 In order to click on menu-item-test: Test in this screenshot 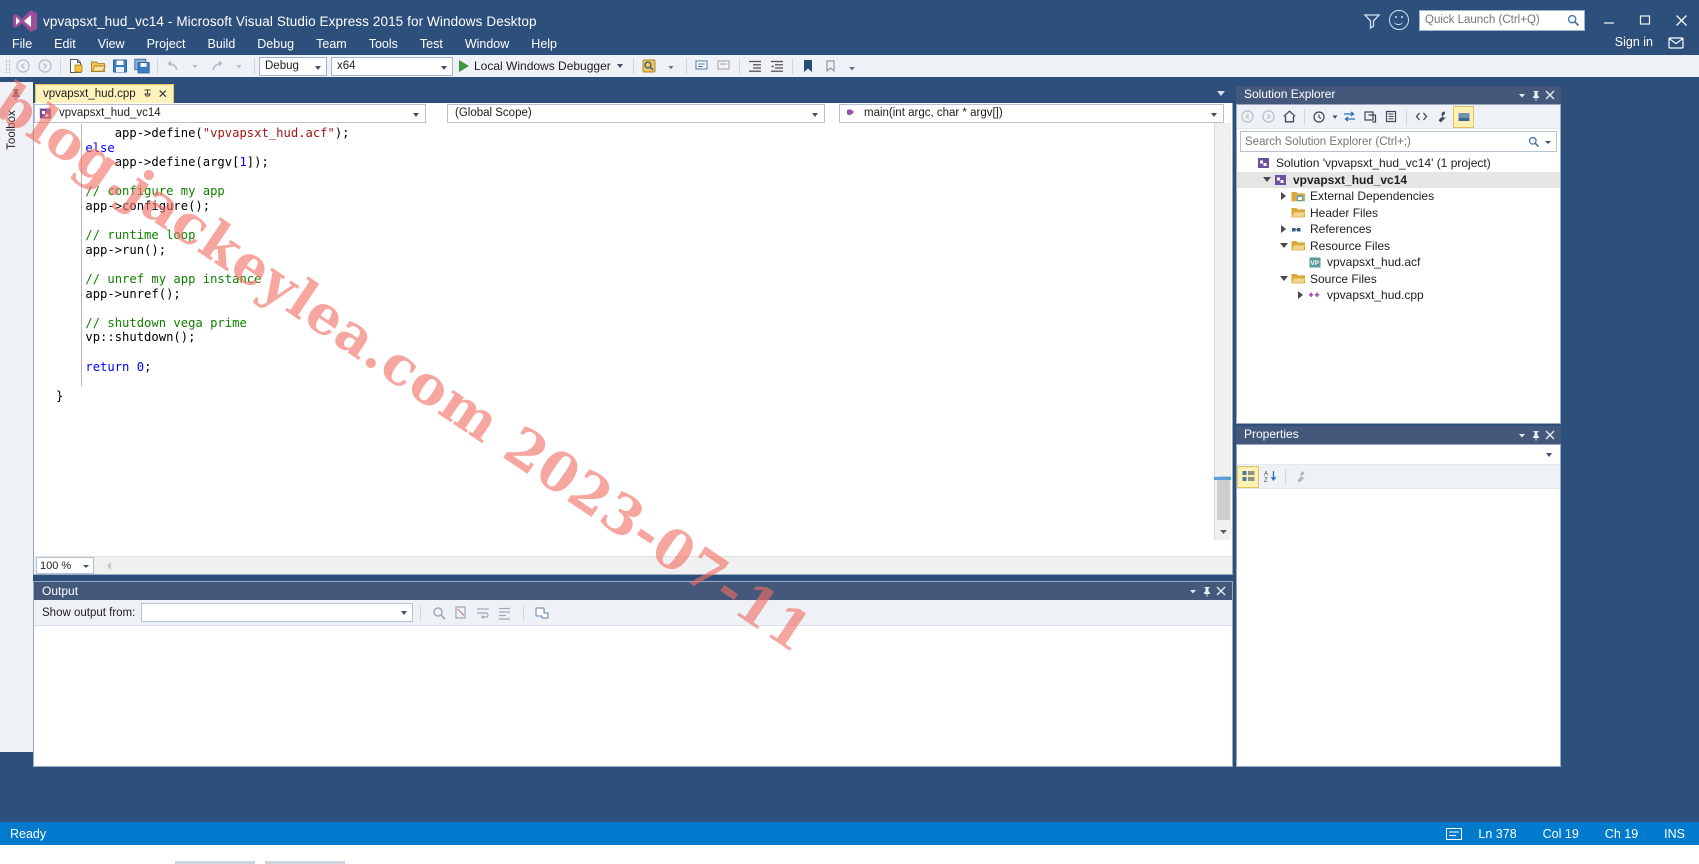, I will do `click(431, 44)`.